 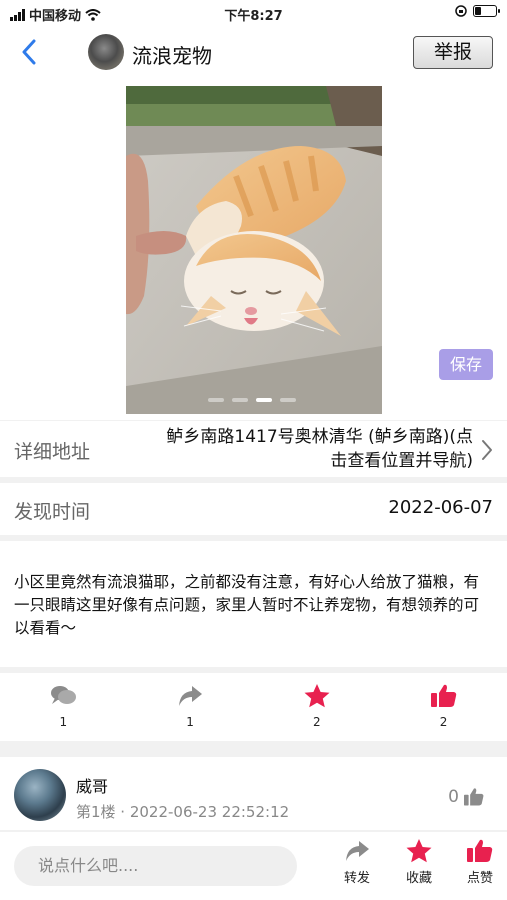 I want to click on share-button: 转发, so click(x=357, y=862).